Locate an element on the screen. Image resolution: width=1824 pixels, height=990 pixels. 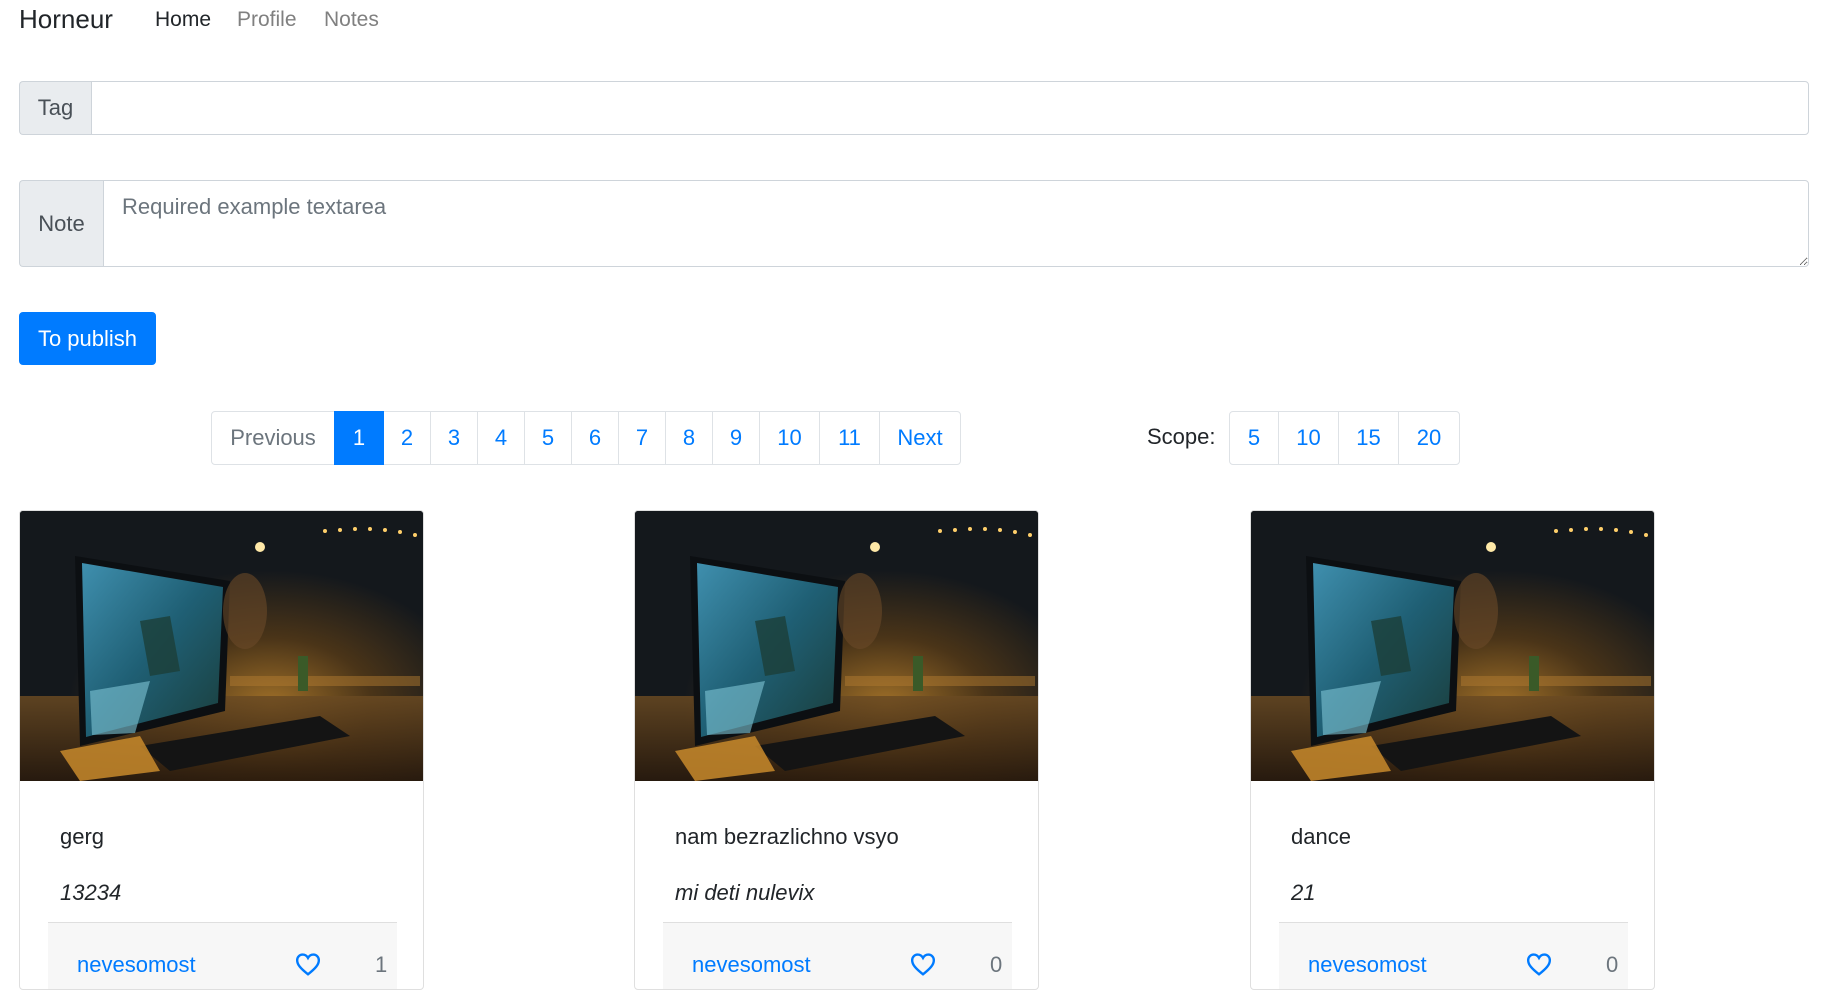
tag-input is located at coordinates (950, 108).